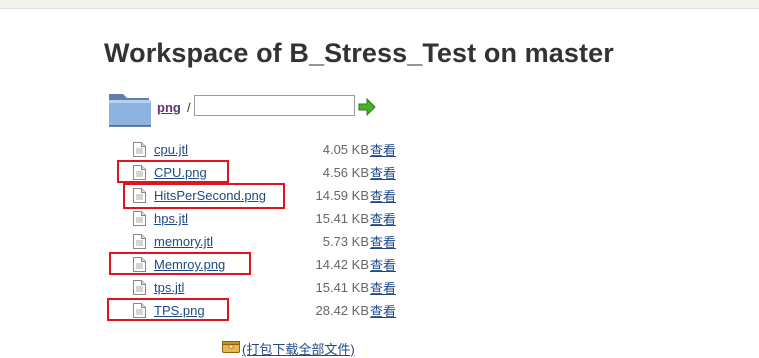  What do you see at coordinates (169, 287) in the screenshot?
I see `file-name-link: tps.jtl` at bounding box center [169, 287].